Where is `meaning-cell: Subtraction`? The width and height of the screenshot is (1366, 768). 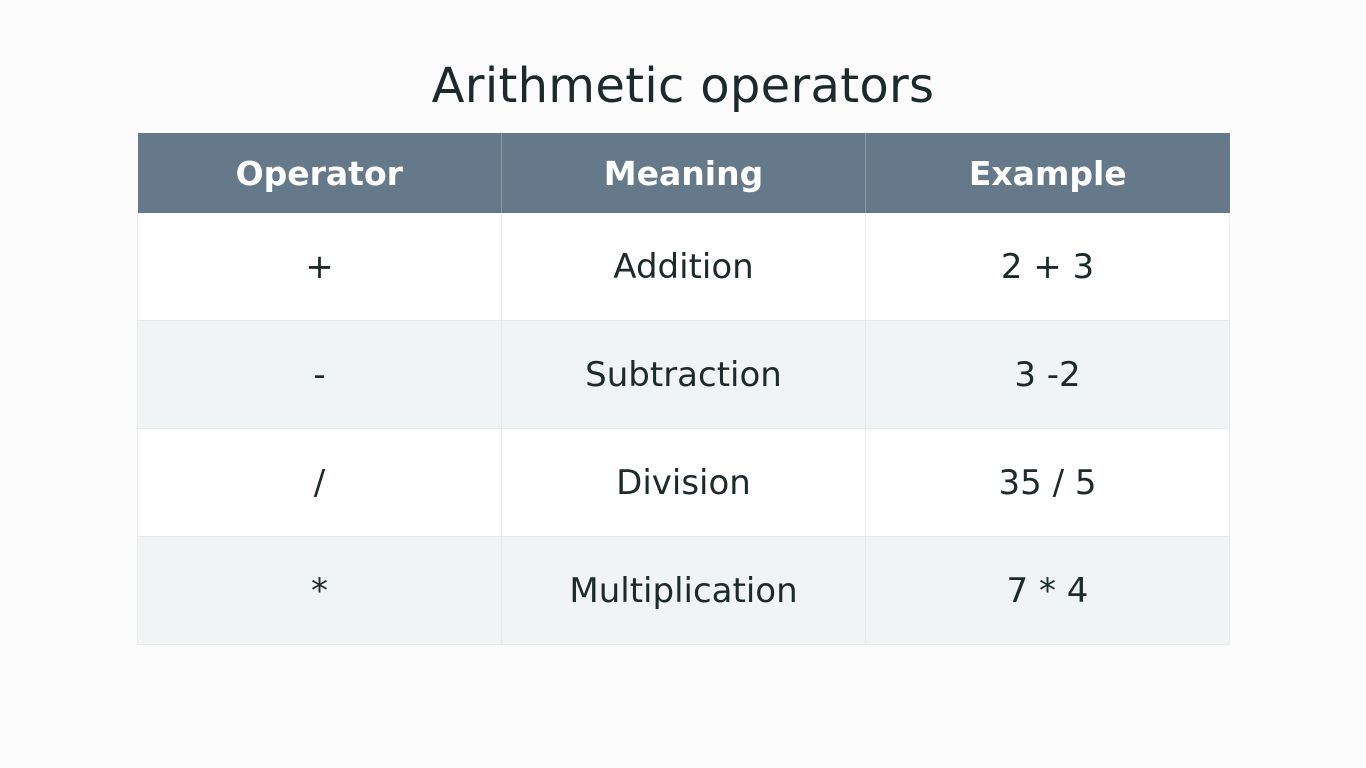
meaning-cell: Subtraction is located at coordinates (683, 374).